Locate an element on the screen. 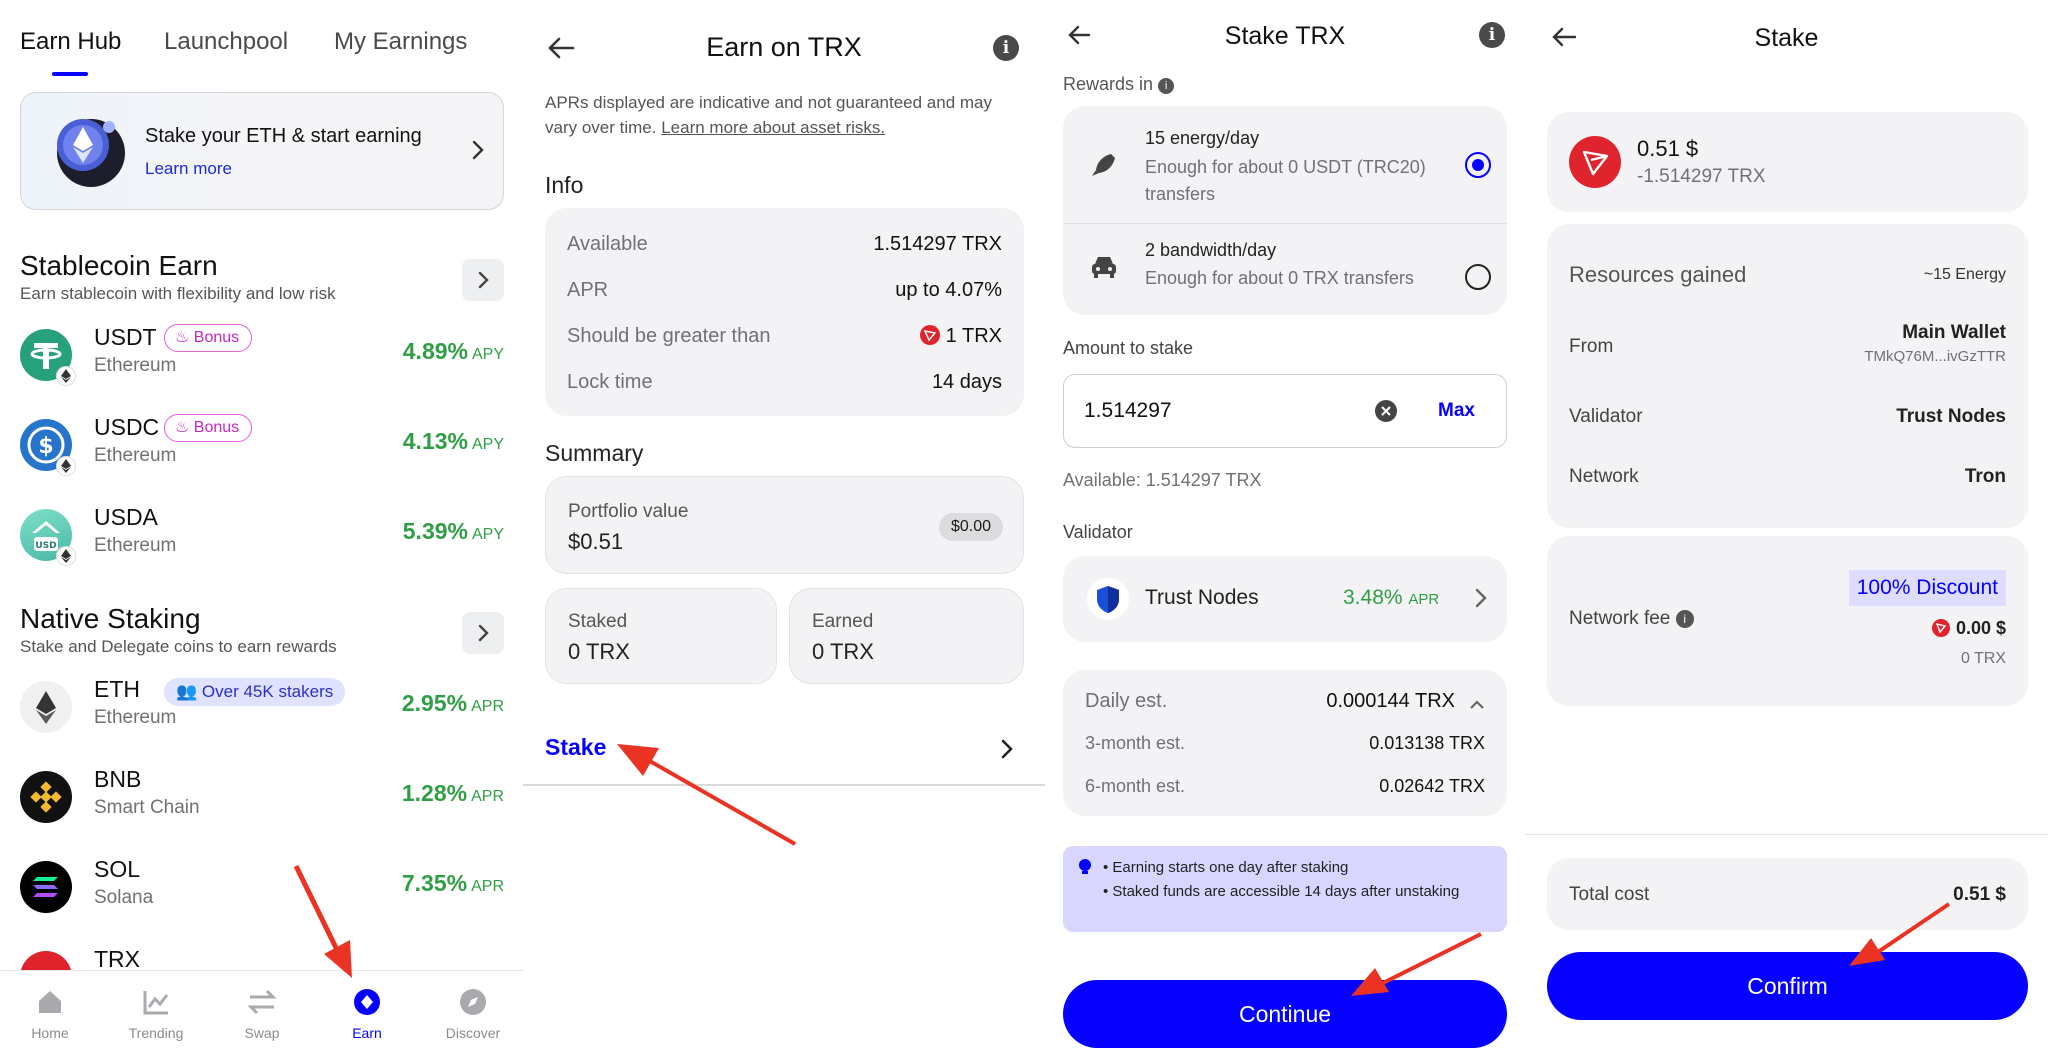 This screenshot has width=2048, height=1059. confirm-button: Confirm is located at coordinates (1787, 986).